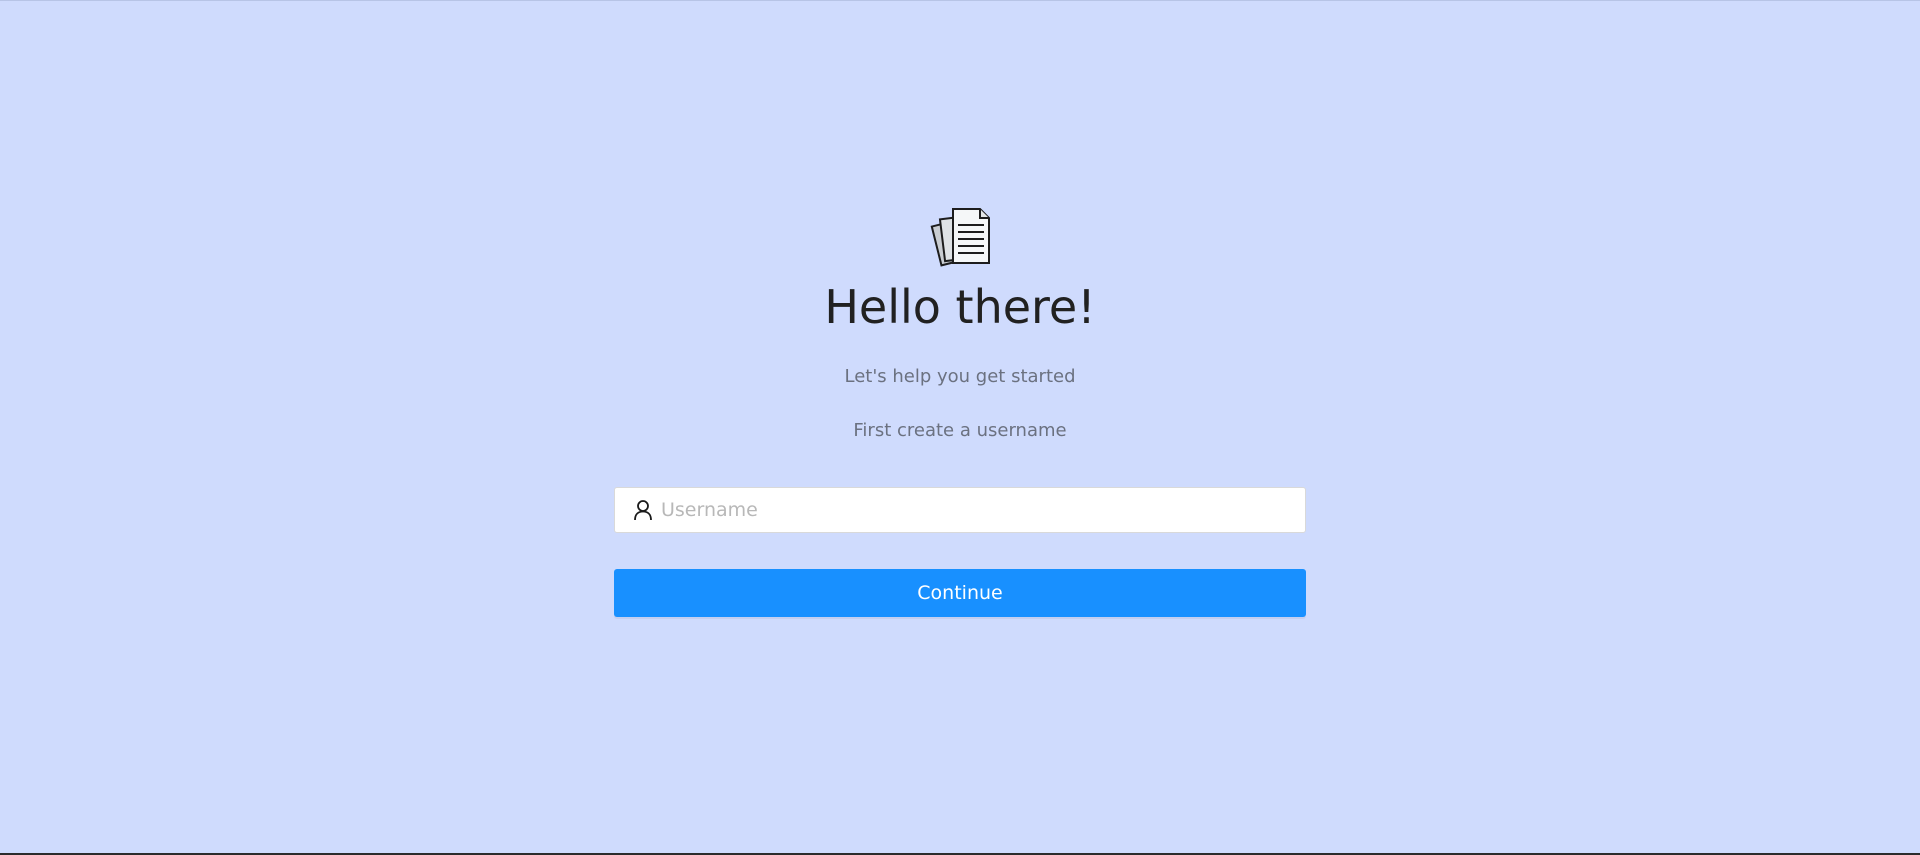  I want to click on documents-icon, so click(960, 237).